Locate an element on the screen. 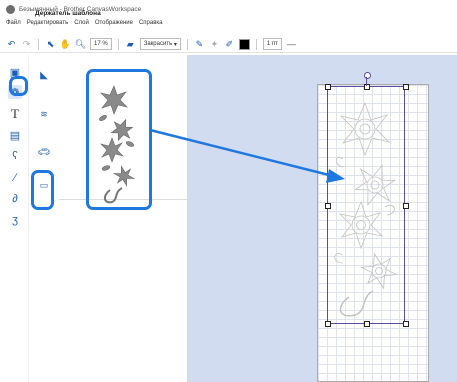 The height and width of the screenshot is (382, 457). resize-handle-left is located at coordinates (328, 206).